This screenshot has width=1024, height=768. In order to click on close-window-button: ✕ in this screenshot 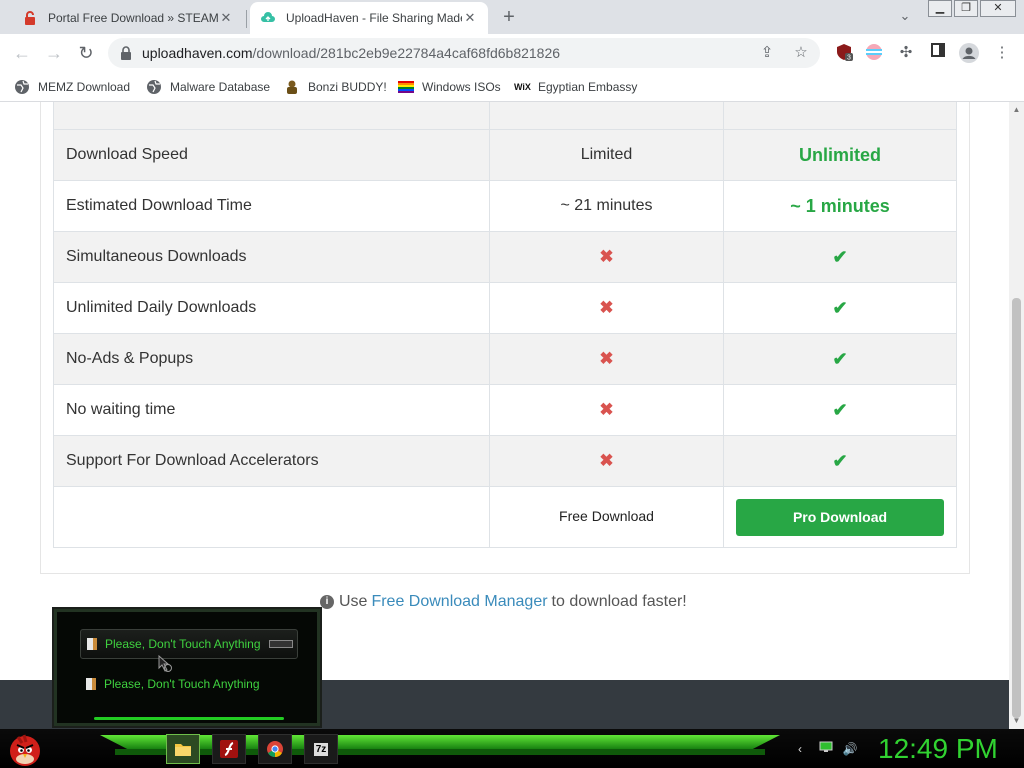, I will do `click(998, 8)`.